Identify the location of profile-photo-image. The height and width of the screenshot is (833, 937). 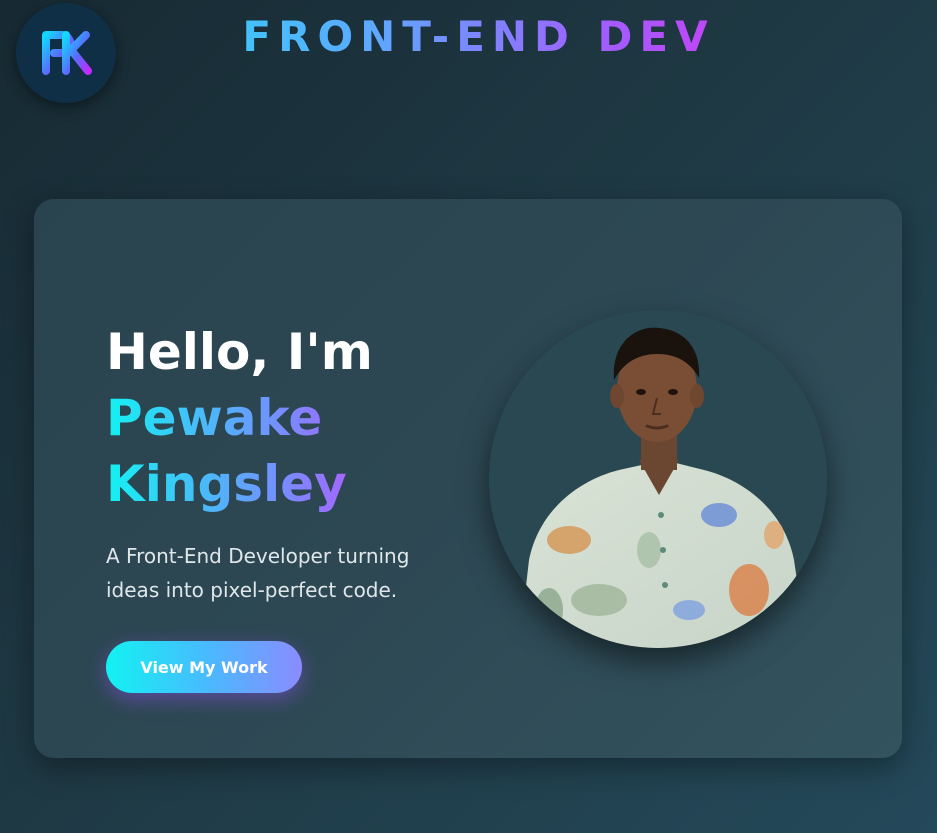
(658, 479).